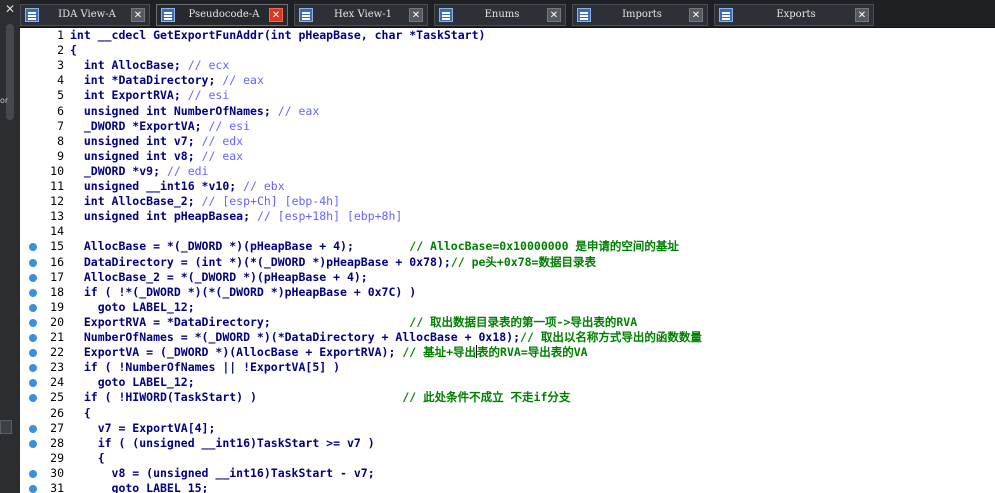 The image size is (995, 493). I want to click on code-token: {, so click(87, 457).